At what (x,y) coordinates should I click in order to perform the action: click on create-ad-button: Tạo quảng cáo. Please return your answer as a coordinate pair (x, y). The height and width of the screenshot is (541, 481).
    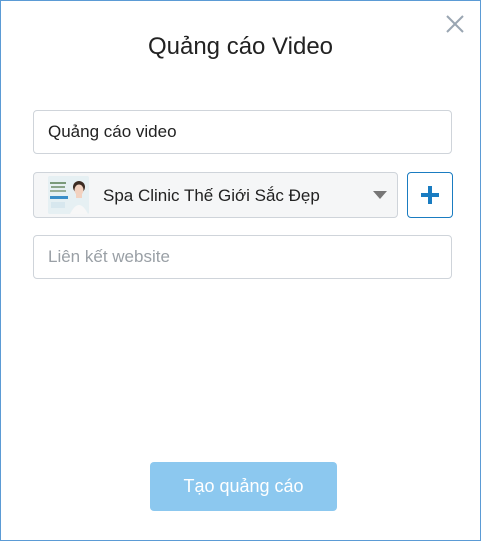
    Looking at the image, I should click on (243, 486).